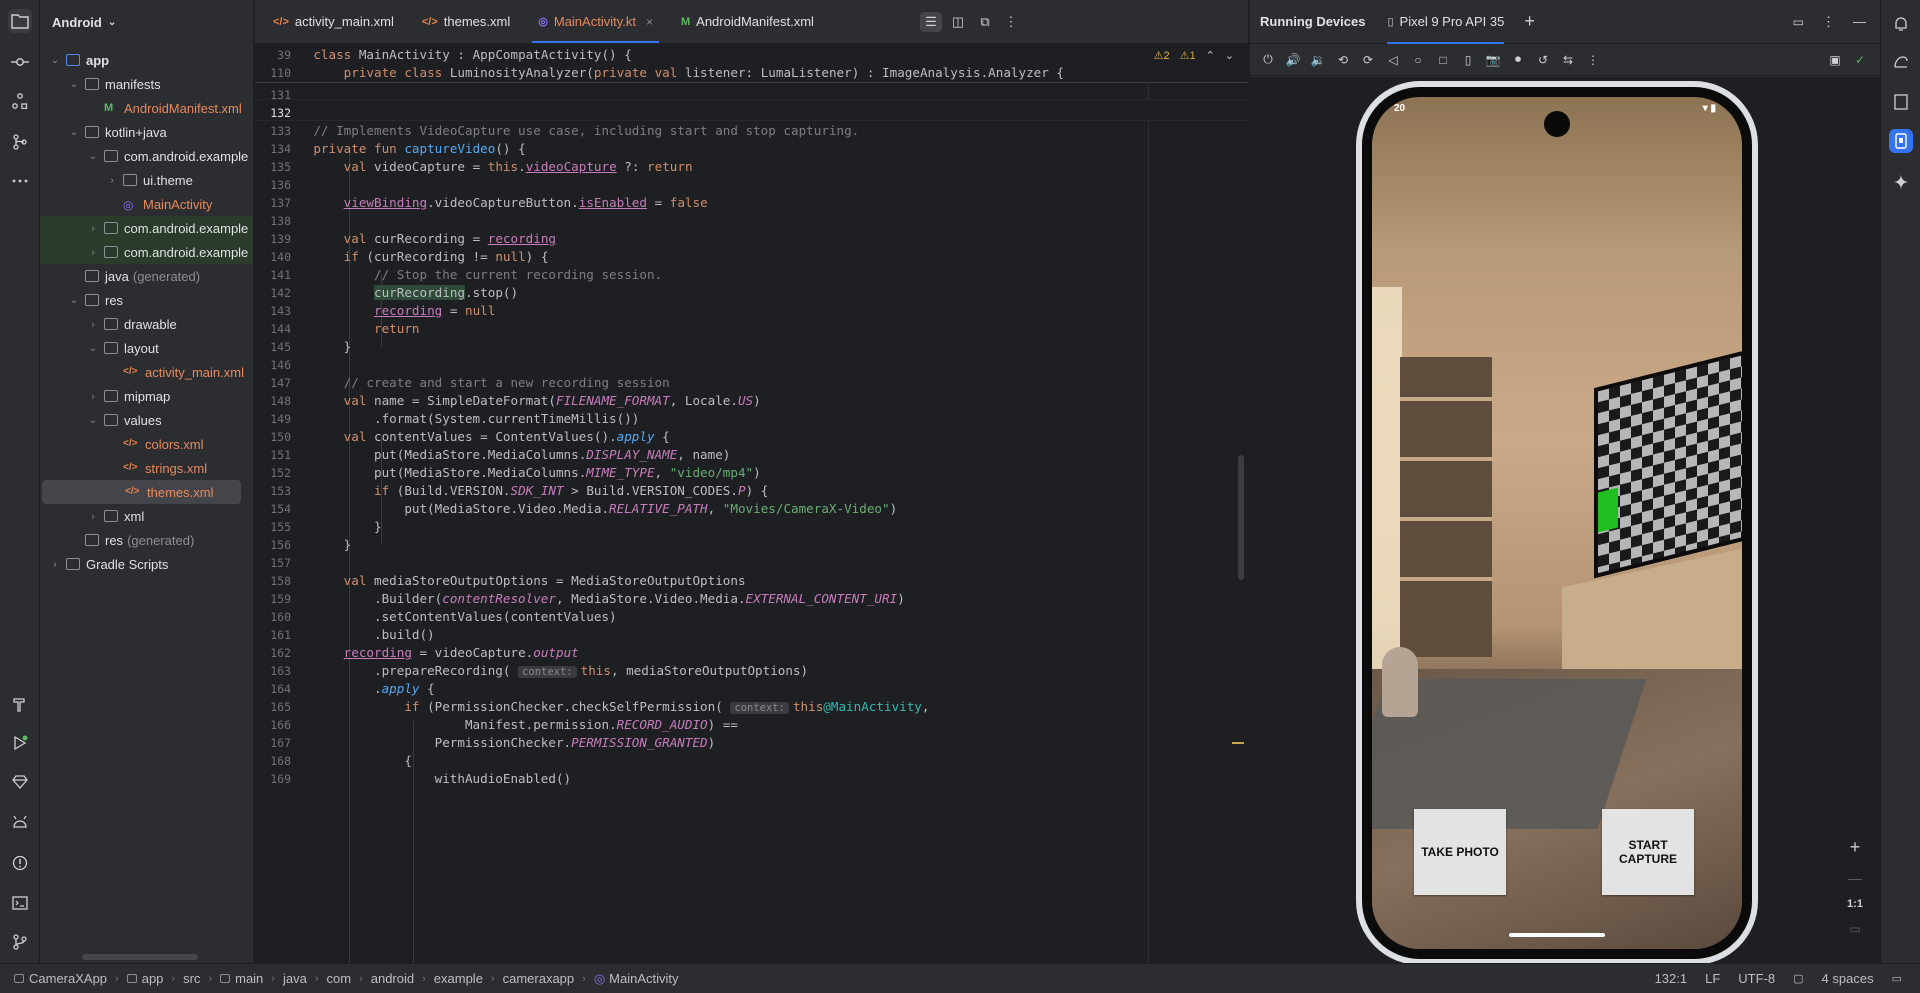  Describe the element at coordinates (389, 310) in the screenshot. I see `code-line: recording = null` at that location.